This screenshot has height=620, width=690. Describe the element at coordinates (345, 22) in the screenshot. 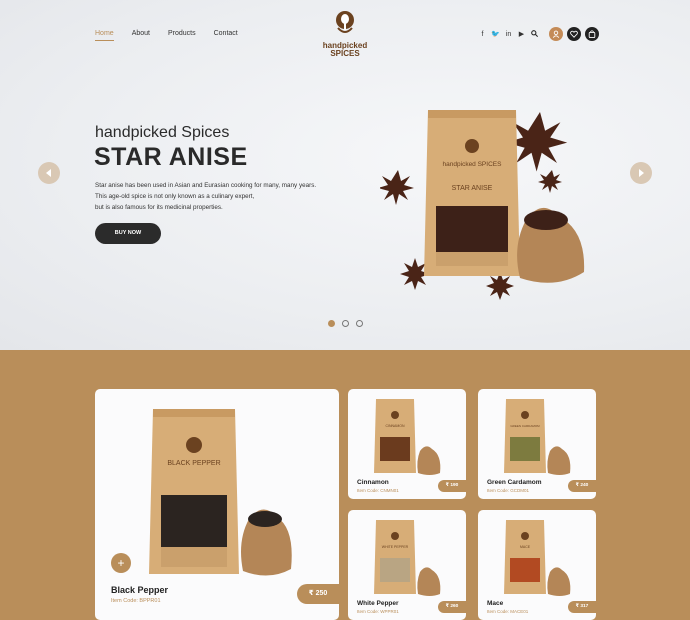

I see `spoon-logo-icon` at that location.